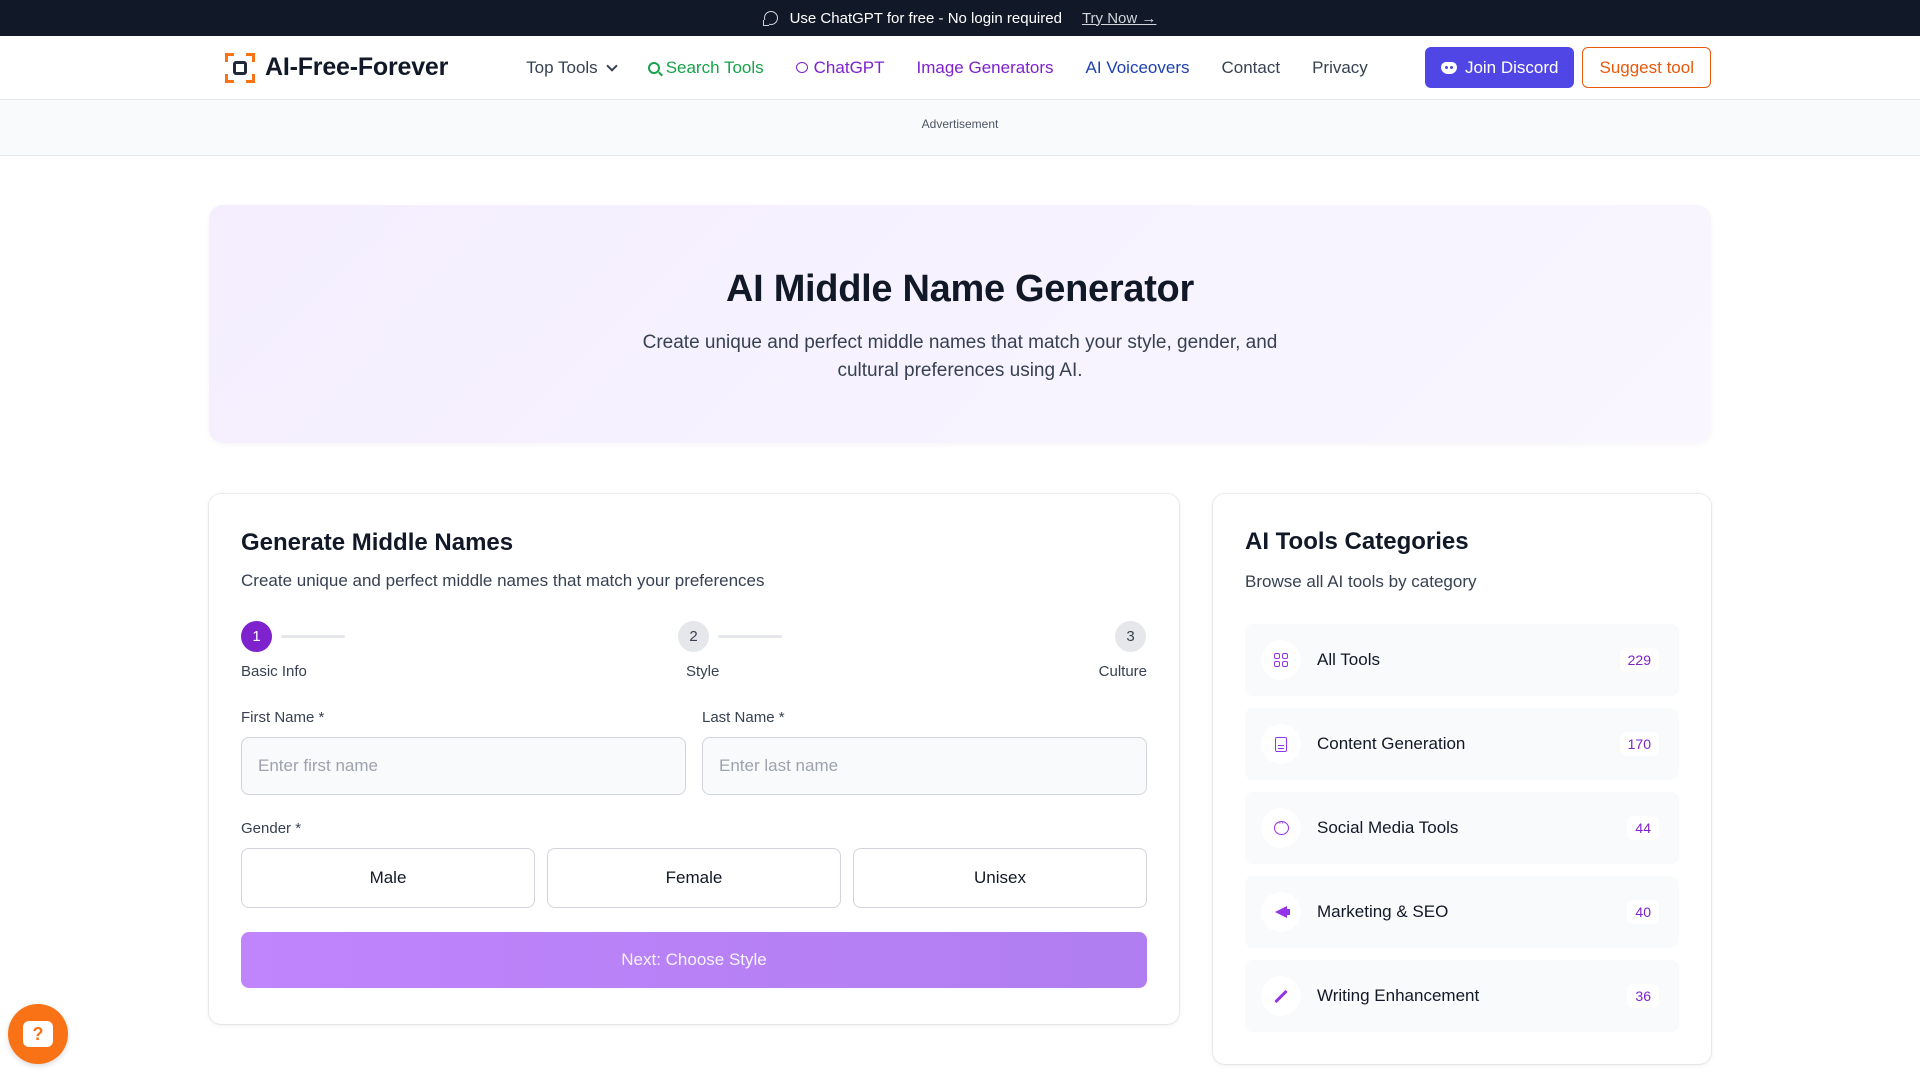  Describe the element at coordinates (1357, 541) in the screenshot. I see `categories-title: AI Tools Categories` at that location.